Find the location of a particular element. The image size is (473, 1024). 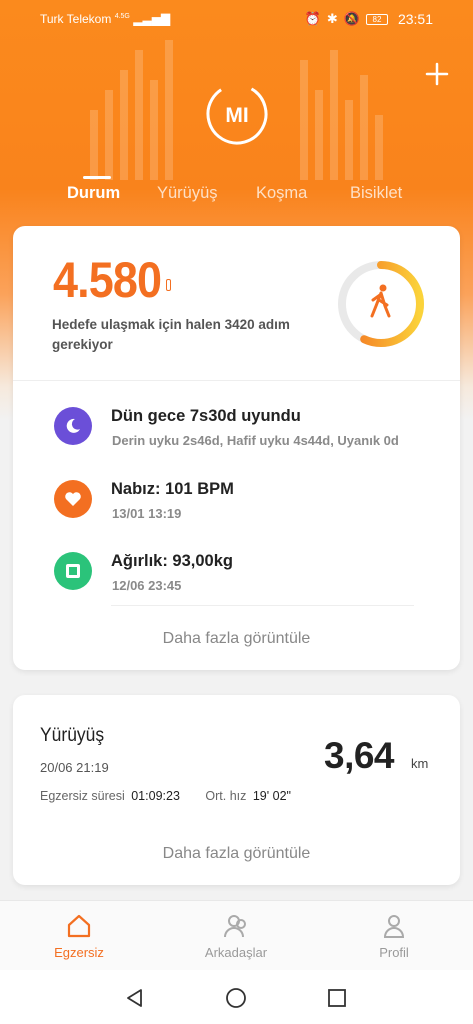

tab-kosma: Koşma is located at coordinates (281, 193).